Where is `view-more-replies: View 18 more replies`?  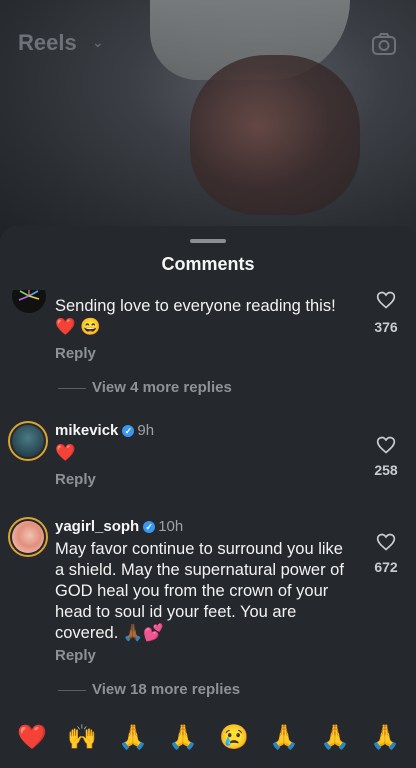
view-more-replies: View 18 more replies is located at coordinates (149, 689).